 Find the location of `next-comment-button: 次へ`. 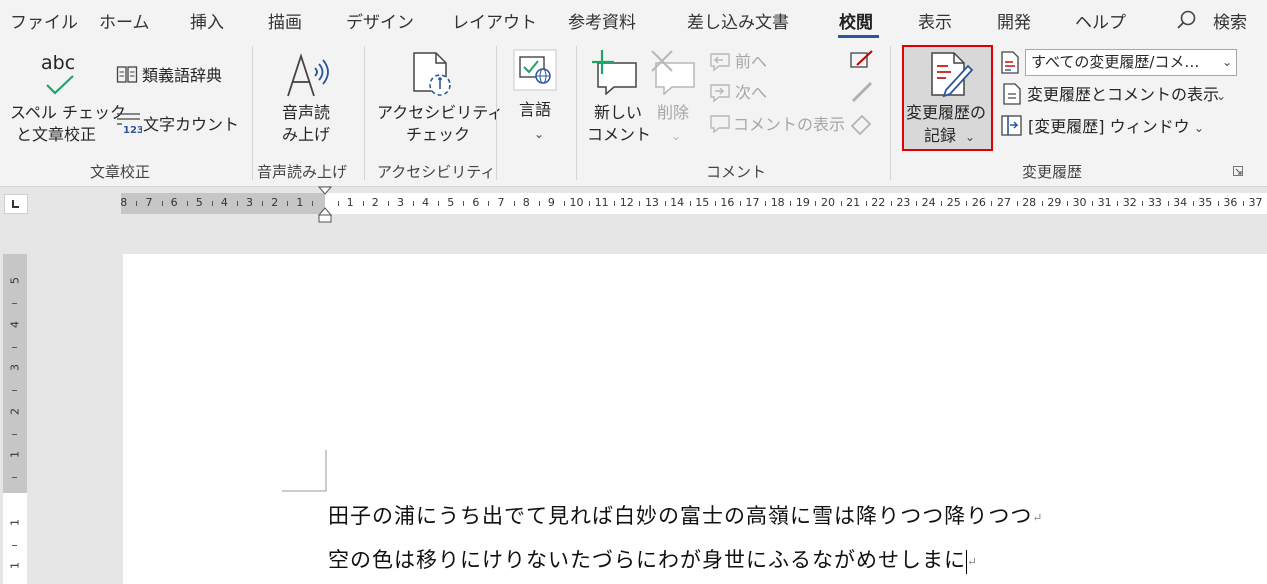

next-comment-button: 次へ is located at coordinates (751, 93).